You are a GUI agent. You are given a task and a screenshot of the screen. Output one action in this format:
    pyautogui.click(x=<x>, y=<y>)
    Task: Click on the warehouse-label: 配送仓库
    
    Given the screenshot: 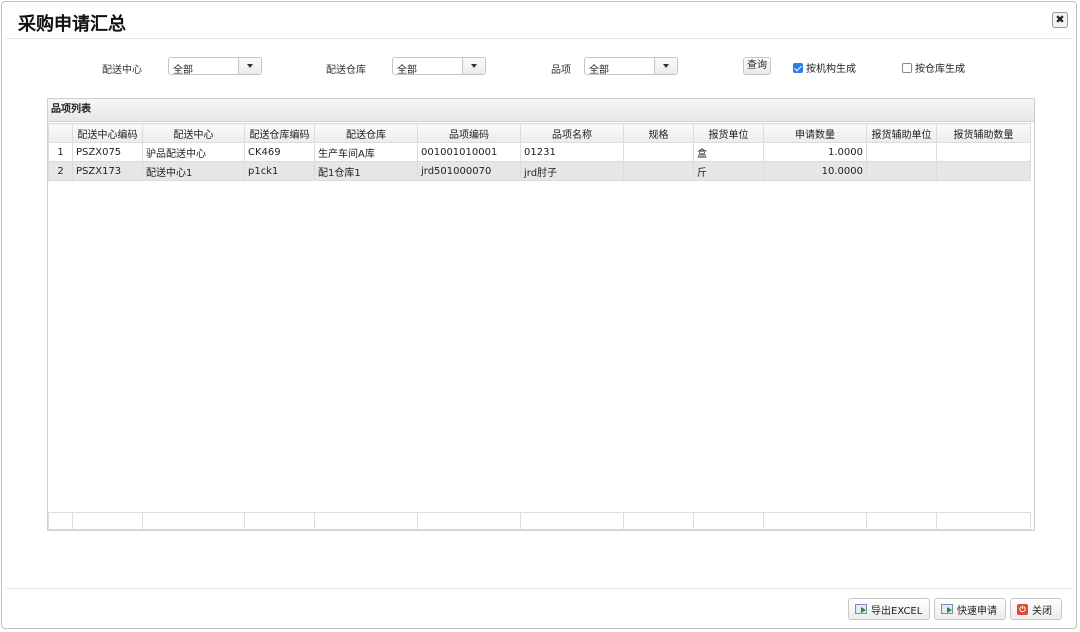 What is the action you would take?
    pyautogui.click(x=346, y=70)
    